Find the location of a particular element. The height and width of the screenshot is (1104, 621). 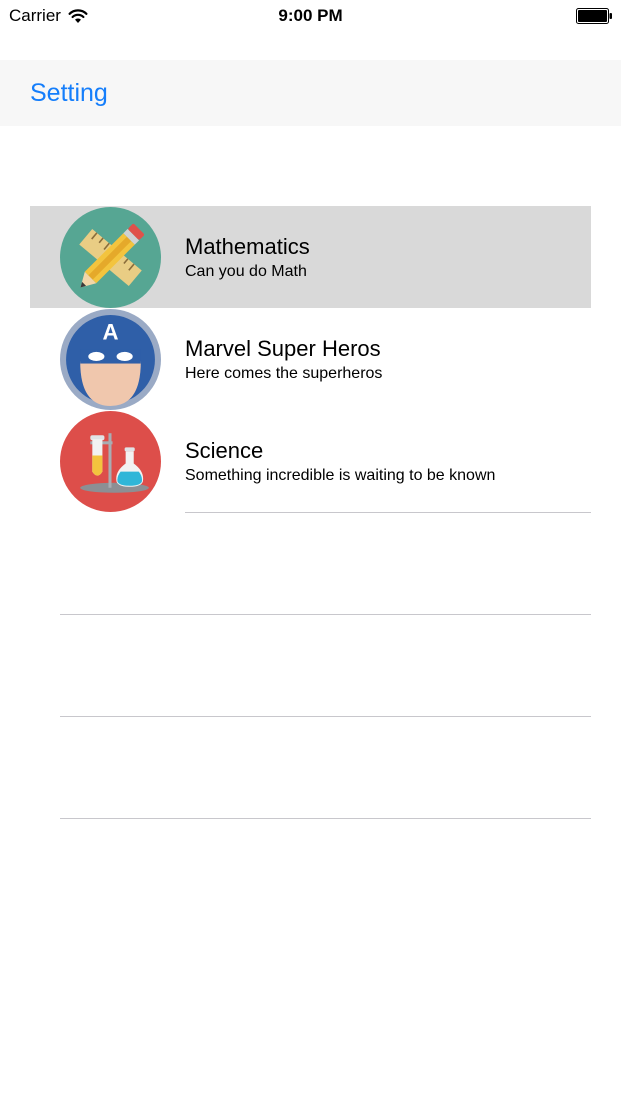

math-icon is located at coordinates (110, 257).